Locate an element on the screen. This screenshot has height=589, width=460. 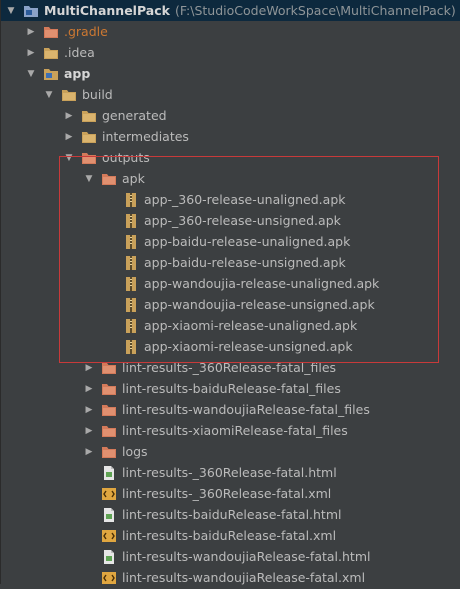
tree-node-apk-file: app-wandoujia-release-unsigned.apk is located at coordinates (230, 304).